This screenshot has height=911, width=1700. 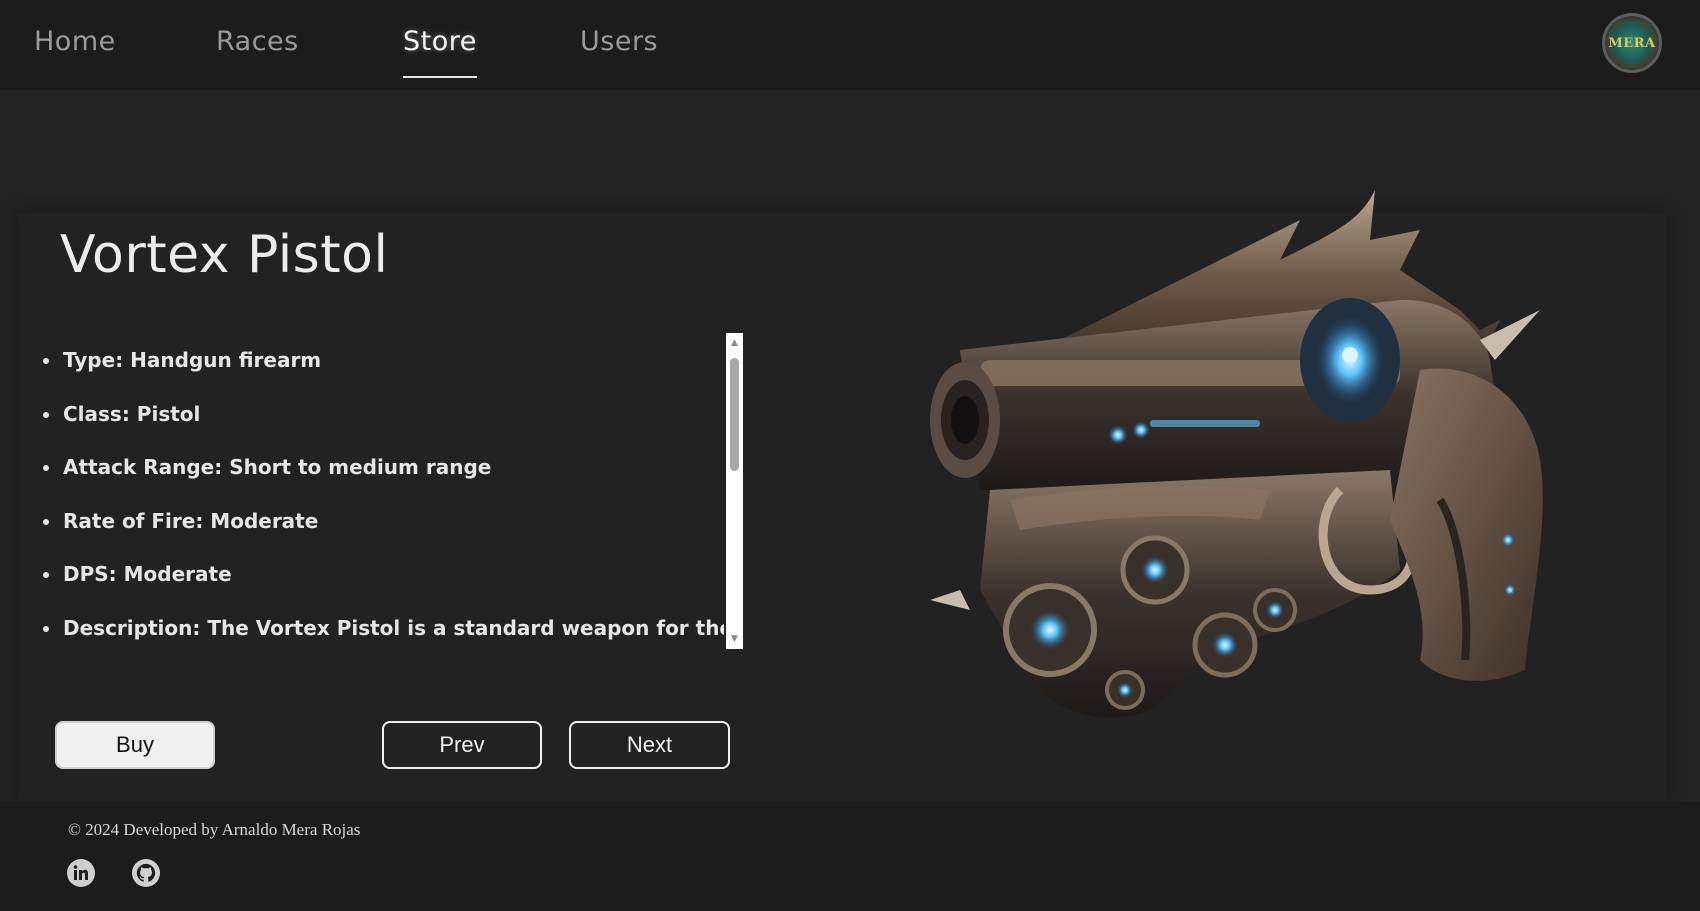 What do you see at coordinates (377, 360) in the screenshot?
I see `detail-item-type: Type: Handgun firearm` at bounding box center [377, 360].